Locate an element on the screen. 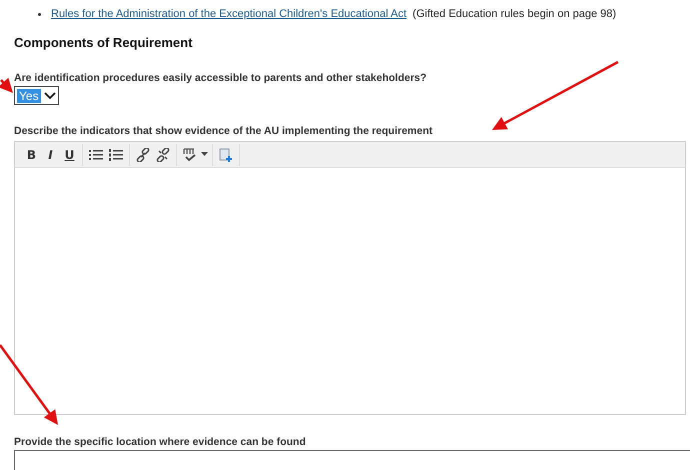 The width and height of the screenshot is (690, 470). insert-document-icon is located at coordinates (226, 155).